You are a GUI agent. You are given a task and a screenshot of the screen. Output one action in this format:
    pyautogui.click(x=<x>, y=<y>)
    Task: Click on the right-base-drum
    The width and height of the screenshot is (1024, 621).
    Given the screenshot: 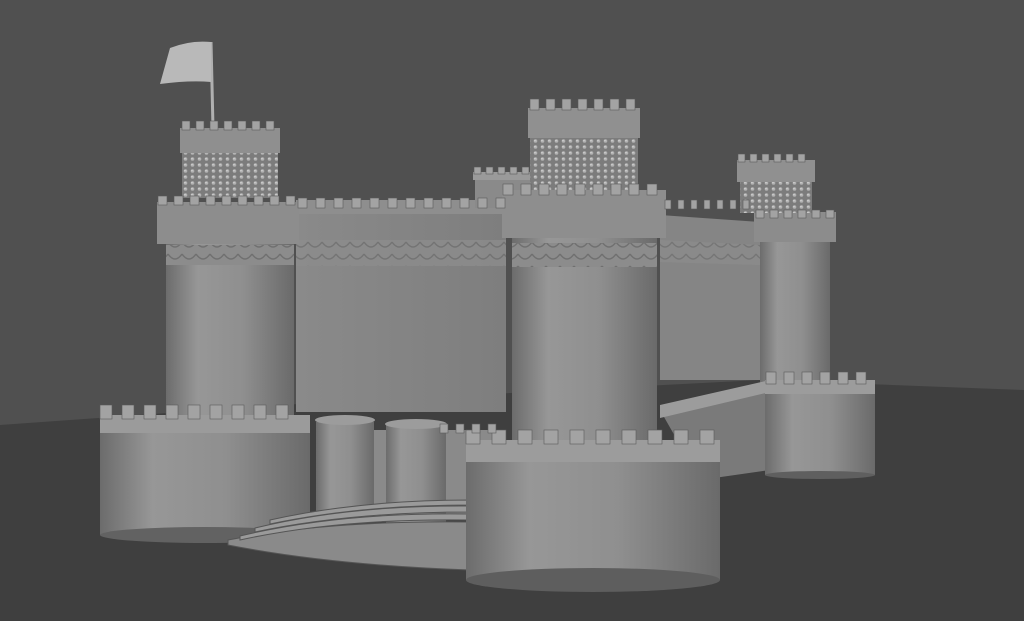 What is the action you would take?
    pyautogui.click(x=820, y=429)
    